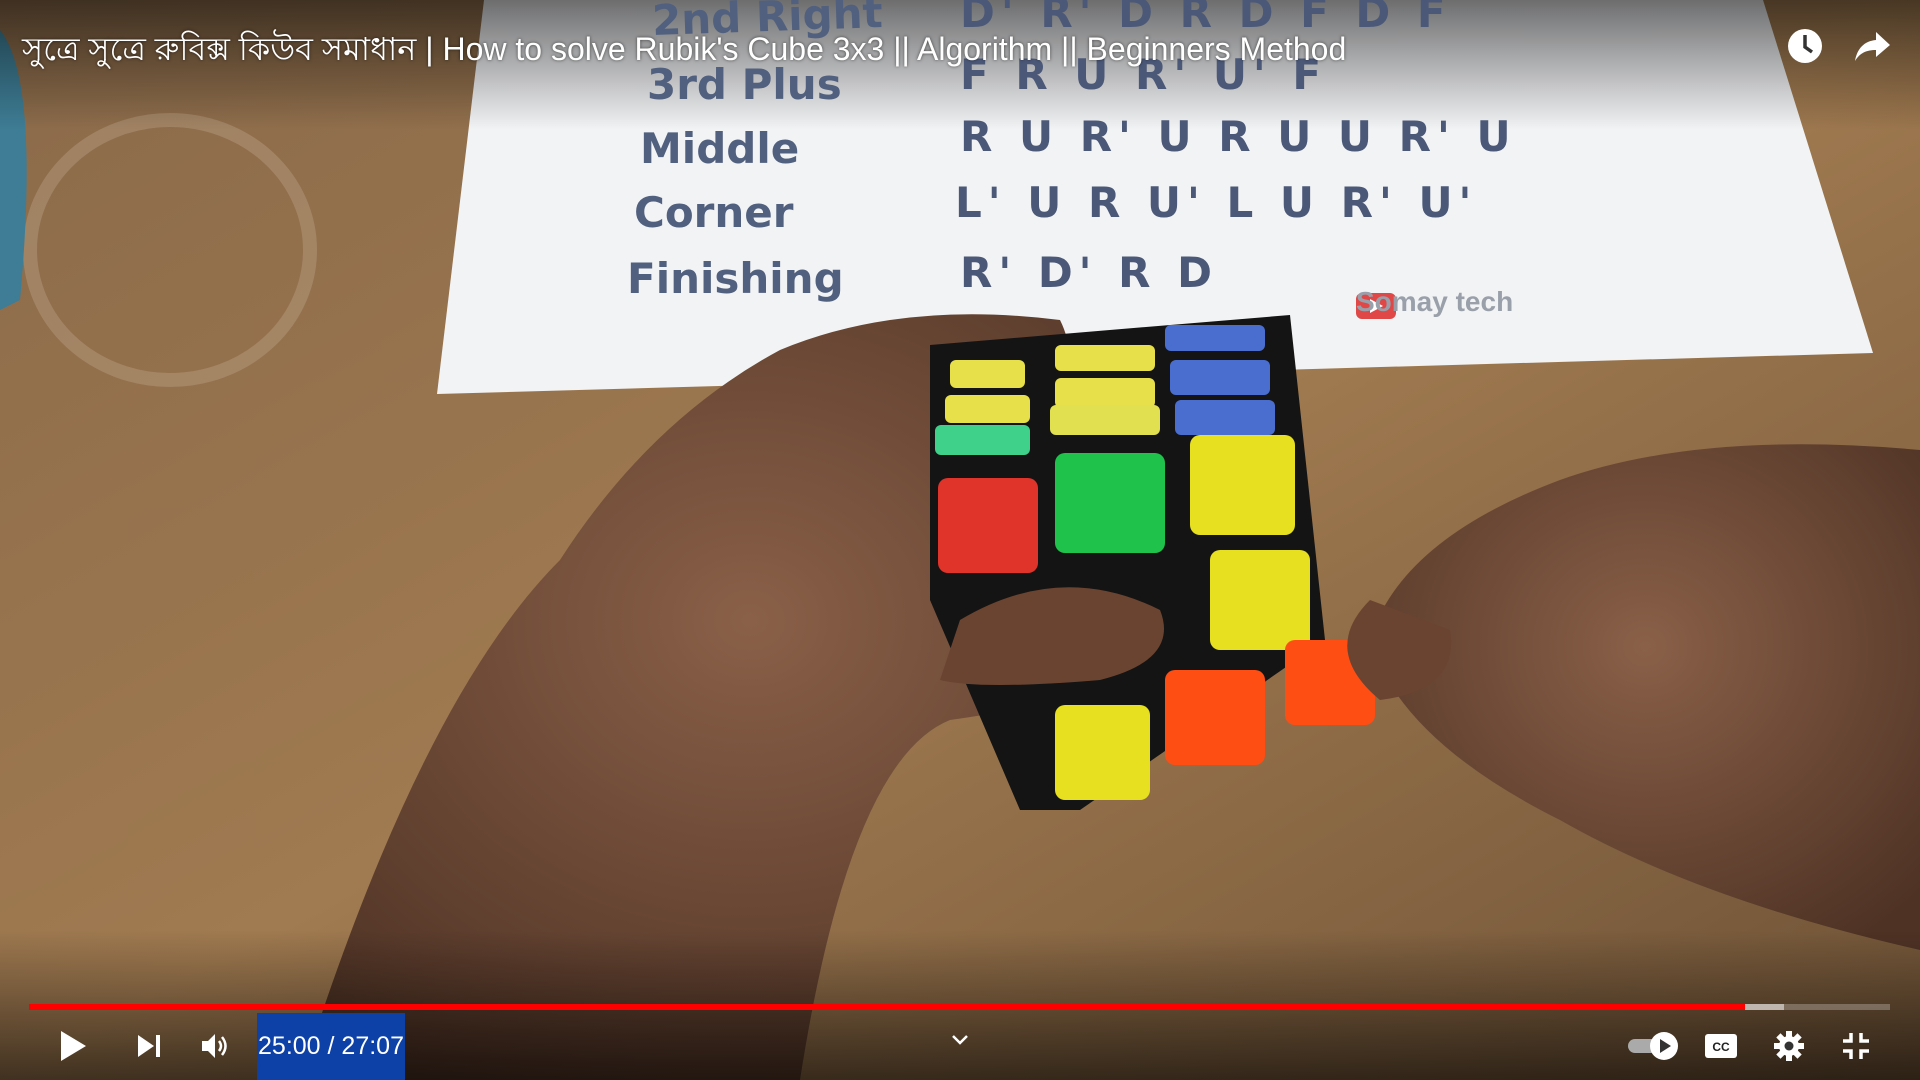 The image size is (1920, 1080). Describe the element at coordinates (1435, 301) in the screenshot. I see `channel-watermark: Somay tech` at that location.